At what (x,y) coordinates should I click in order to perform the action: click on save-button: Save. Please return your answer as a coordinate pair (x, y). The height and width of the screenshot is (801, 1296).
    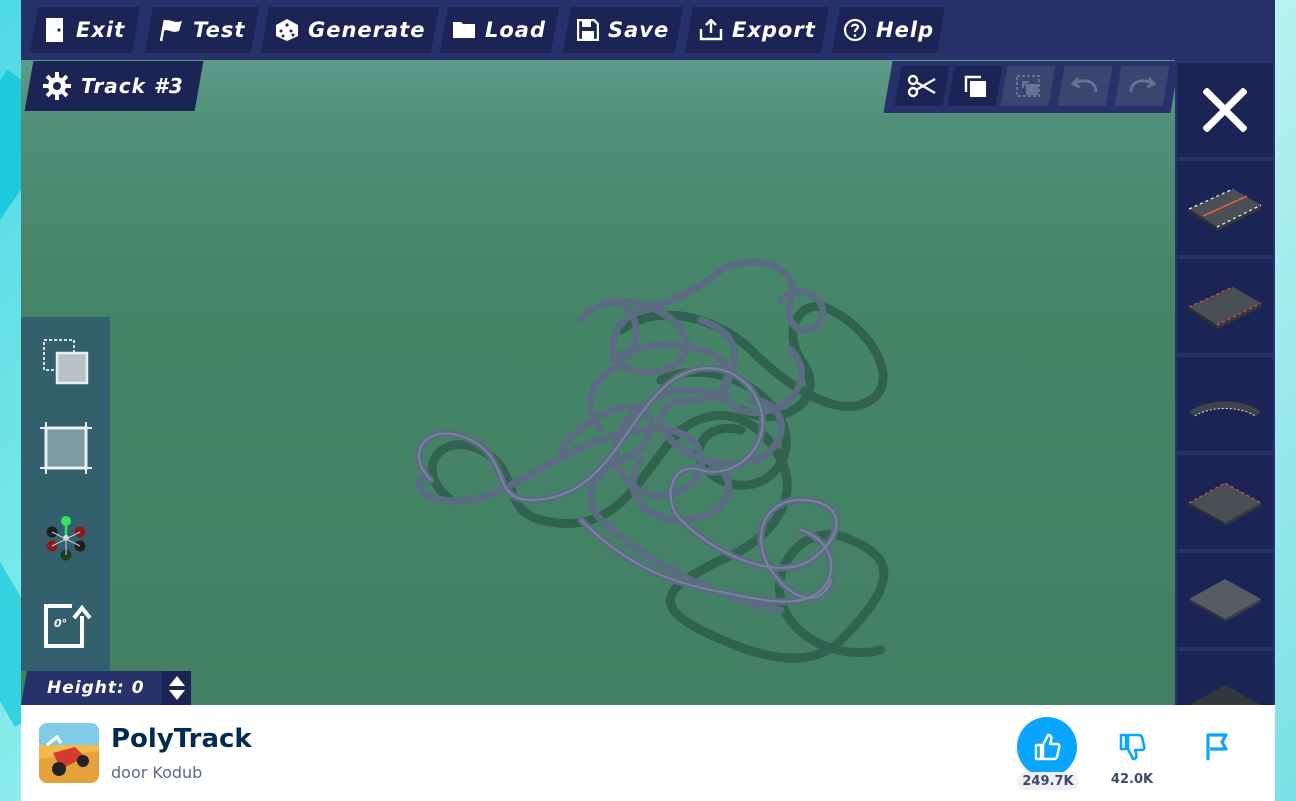
    Looking at the image, I should click on (623, 30).